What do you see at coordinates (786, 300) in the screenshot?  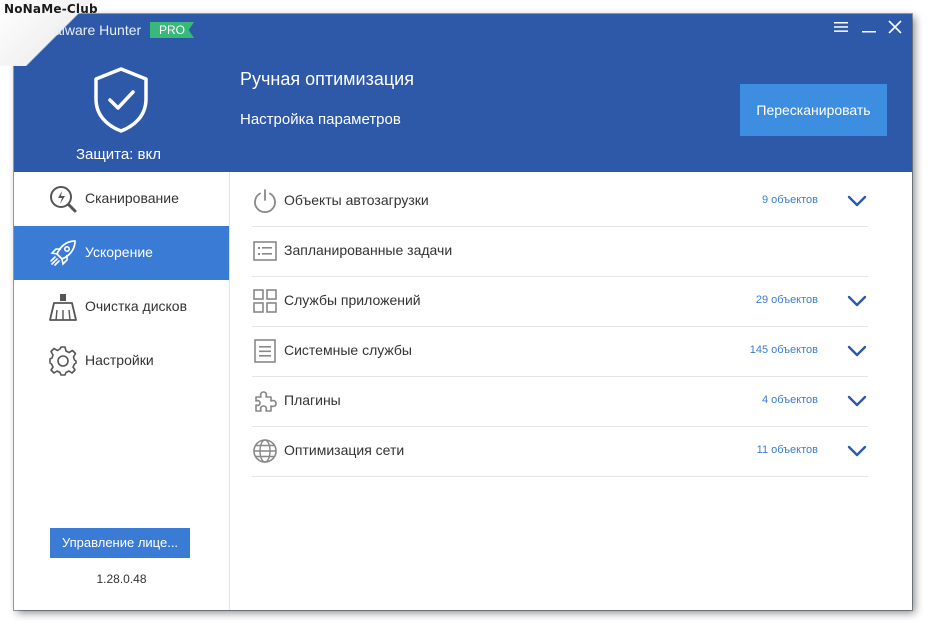 I see `row-count: 29 объектов` at bounding box center [786, 300].